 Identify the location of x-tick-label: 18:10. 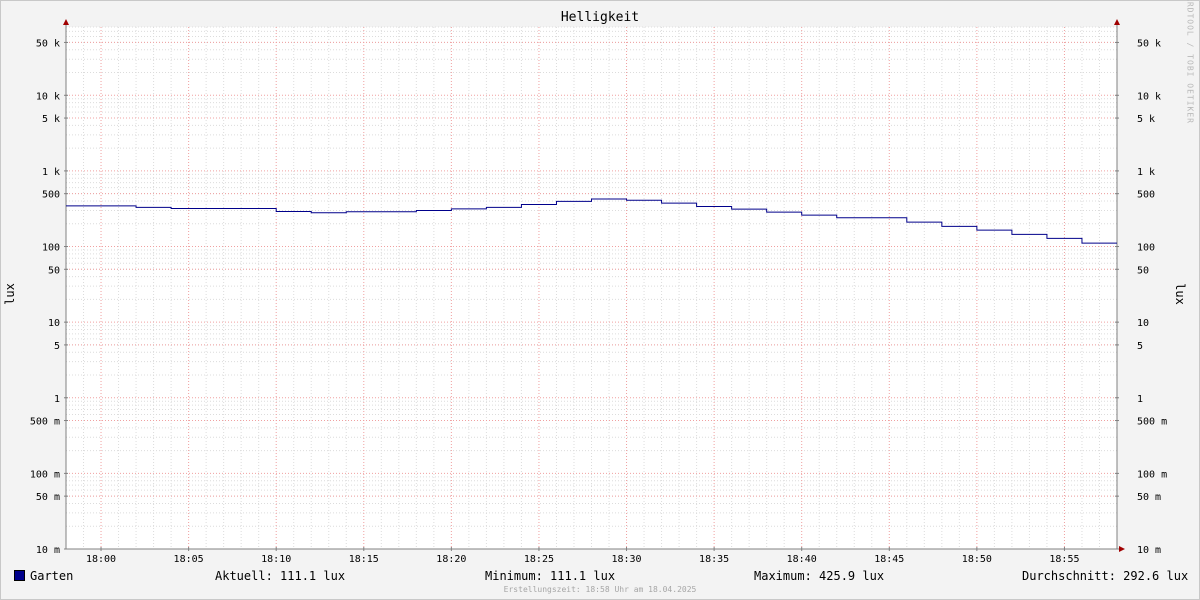
(276, 559).